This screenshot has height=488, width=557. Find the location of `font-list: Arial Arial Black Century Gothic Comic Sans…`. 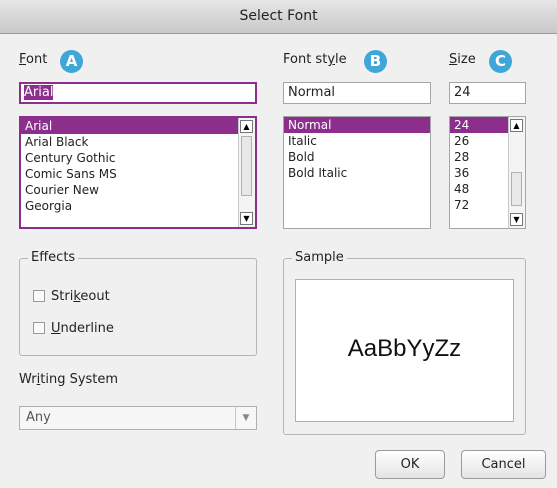

font-list: Arial Arial Black Century Gothic Comic Sans… is located at coordinates (138, 172).